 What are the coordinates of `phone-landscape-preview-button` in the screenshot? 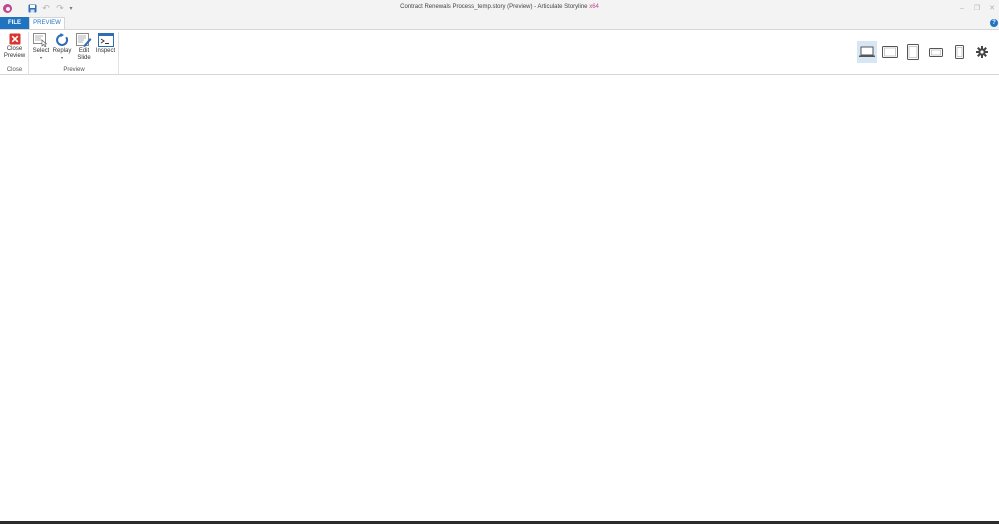 It's located at (936, 52).